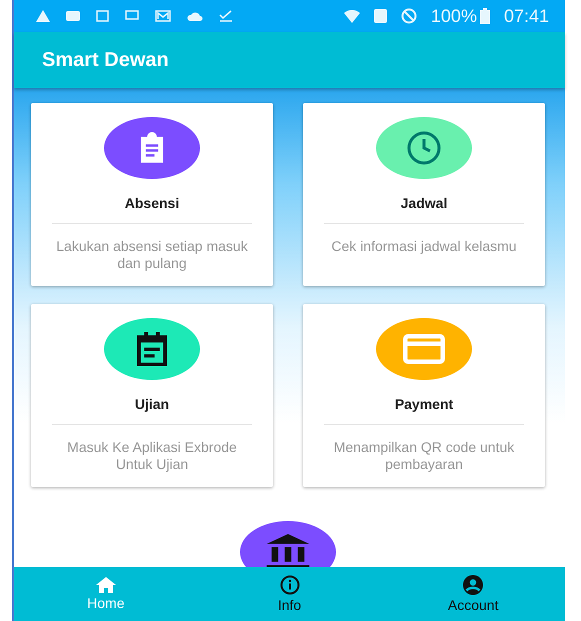 The image size is (581, 621). I want to click on nav-tab: Account, so click(473, 594).